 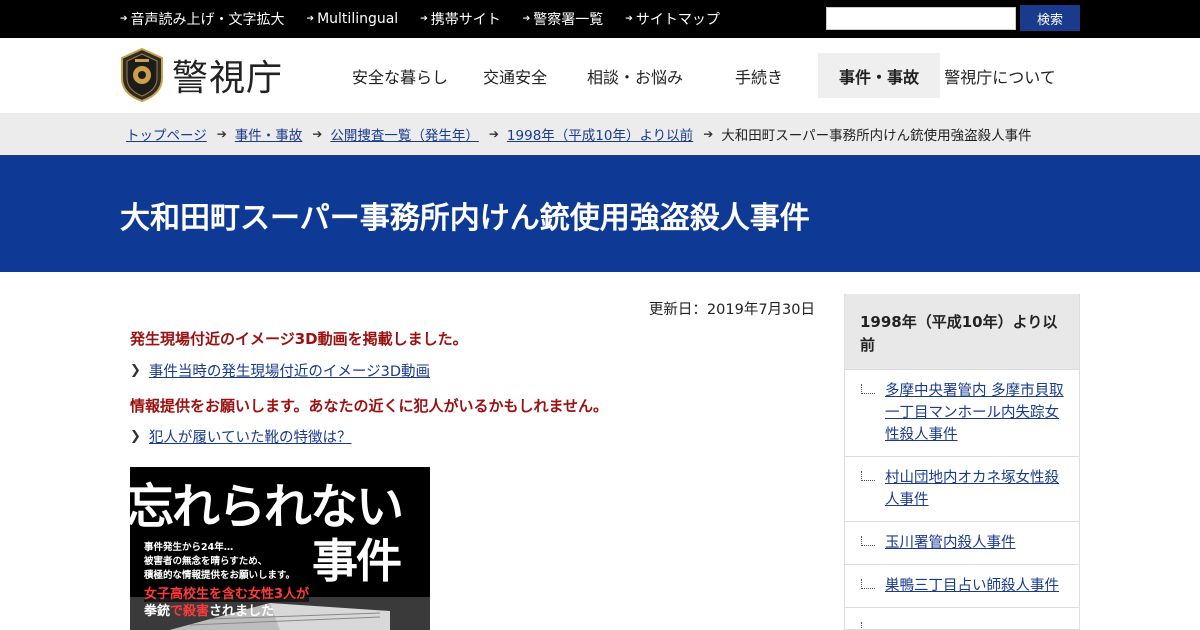 I want to click on breadcrumb-link-before-1998: 1998年（平成10年）より以前, so click(x=600, y=134).